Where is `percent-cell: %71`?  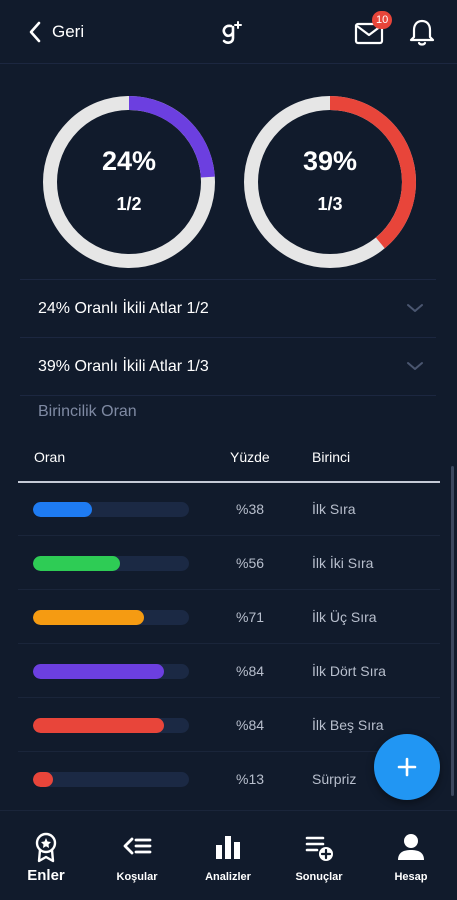
percent-cell: %71 is located at coordinates (250, 617).